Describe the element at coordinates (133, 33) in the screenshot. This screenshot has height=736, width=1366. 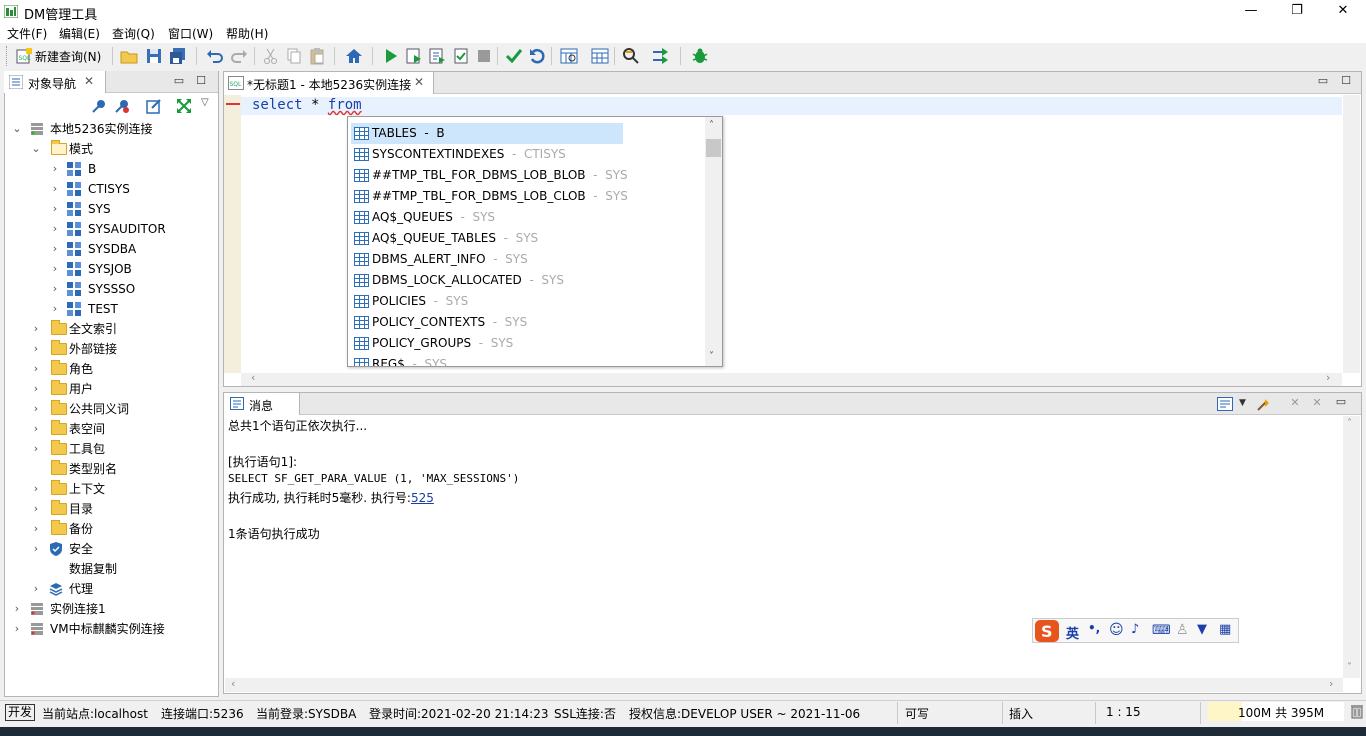
I see `menu-query: 查询(Q)` at that location.